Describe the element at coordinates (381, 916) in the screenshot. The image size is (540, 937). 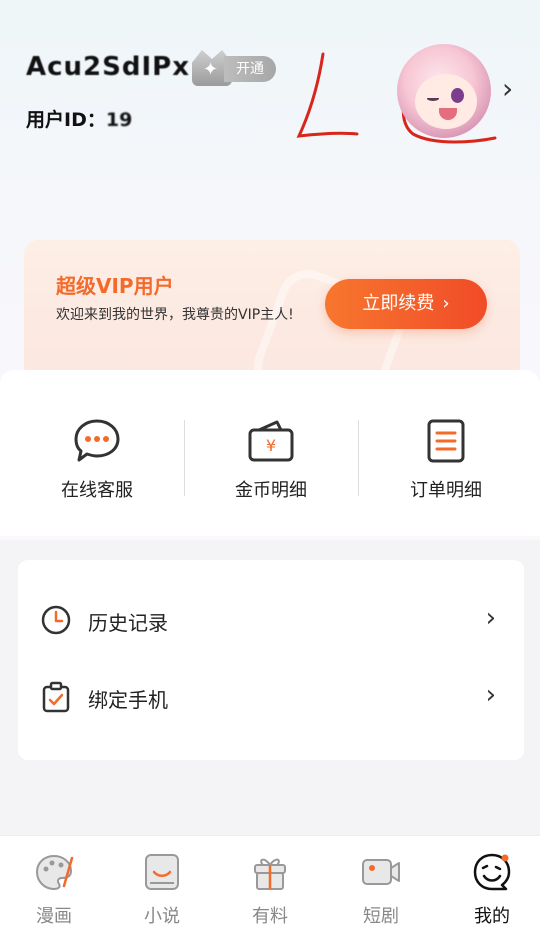
I see `tab-label: 短剧` at that location.